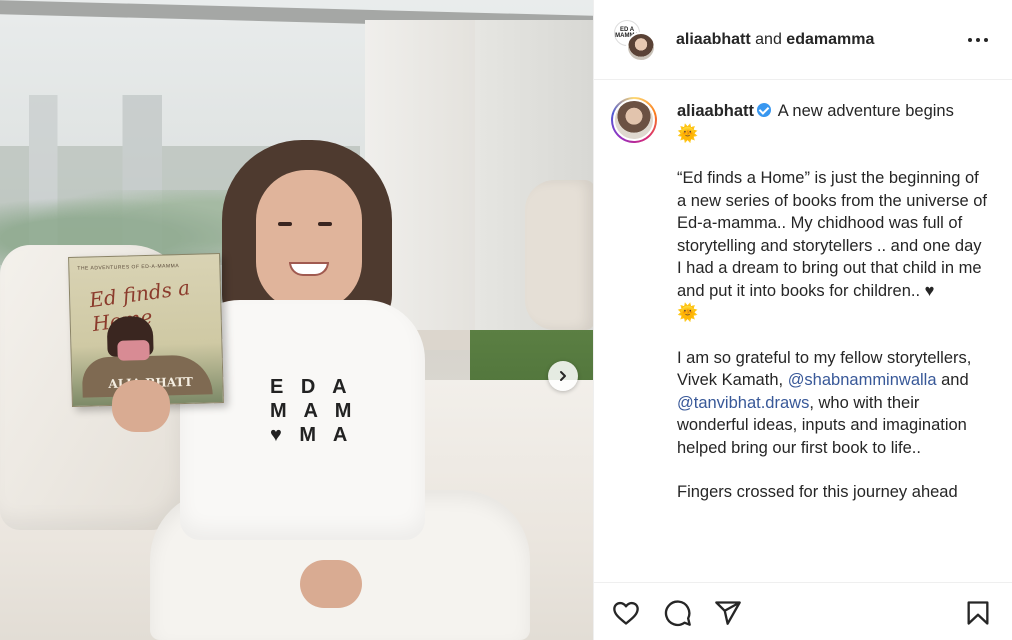  What do you see at coordinates (728, 613) in the screenshot?
I see `send-icon` at bounding box center [728, 613].